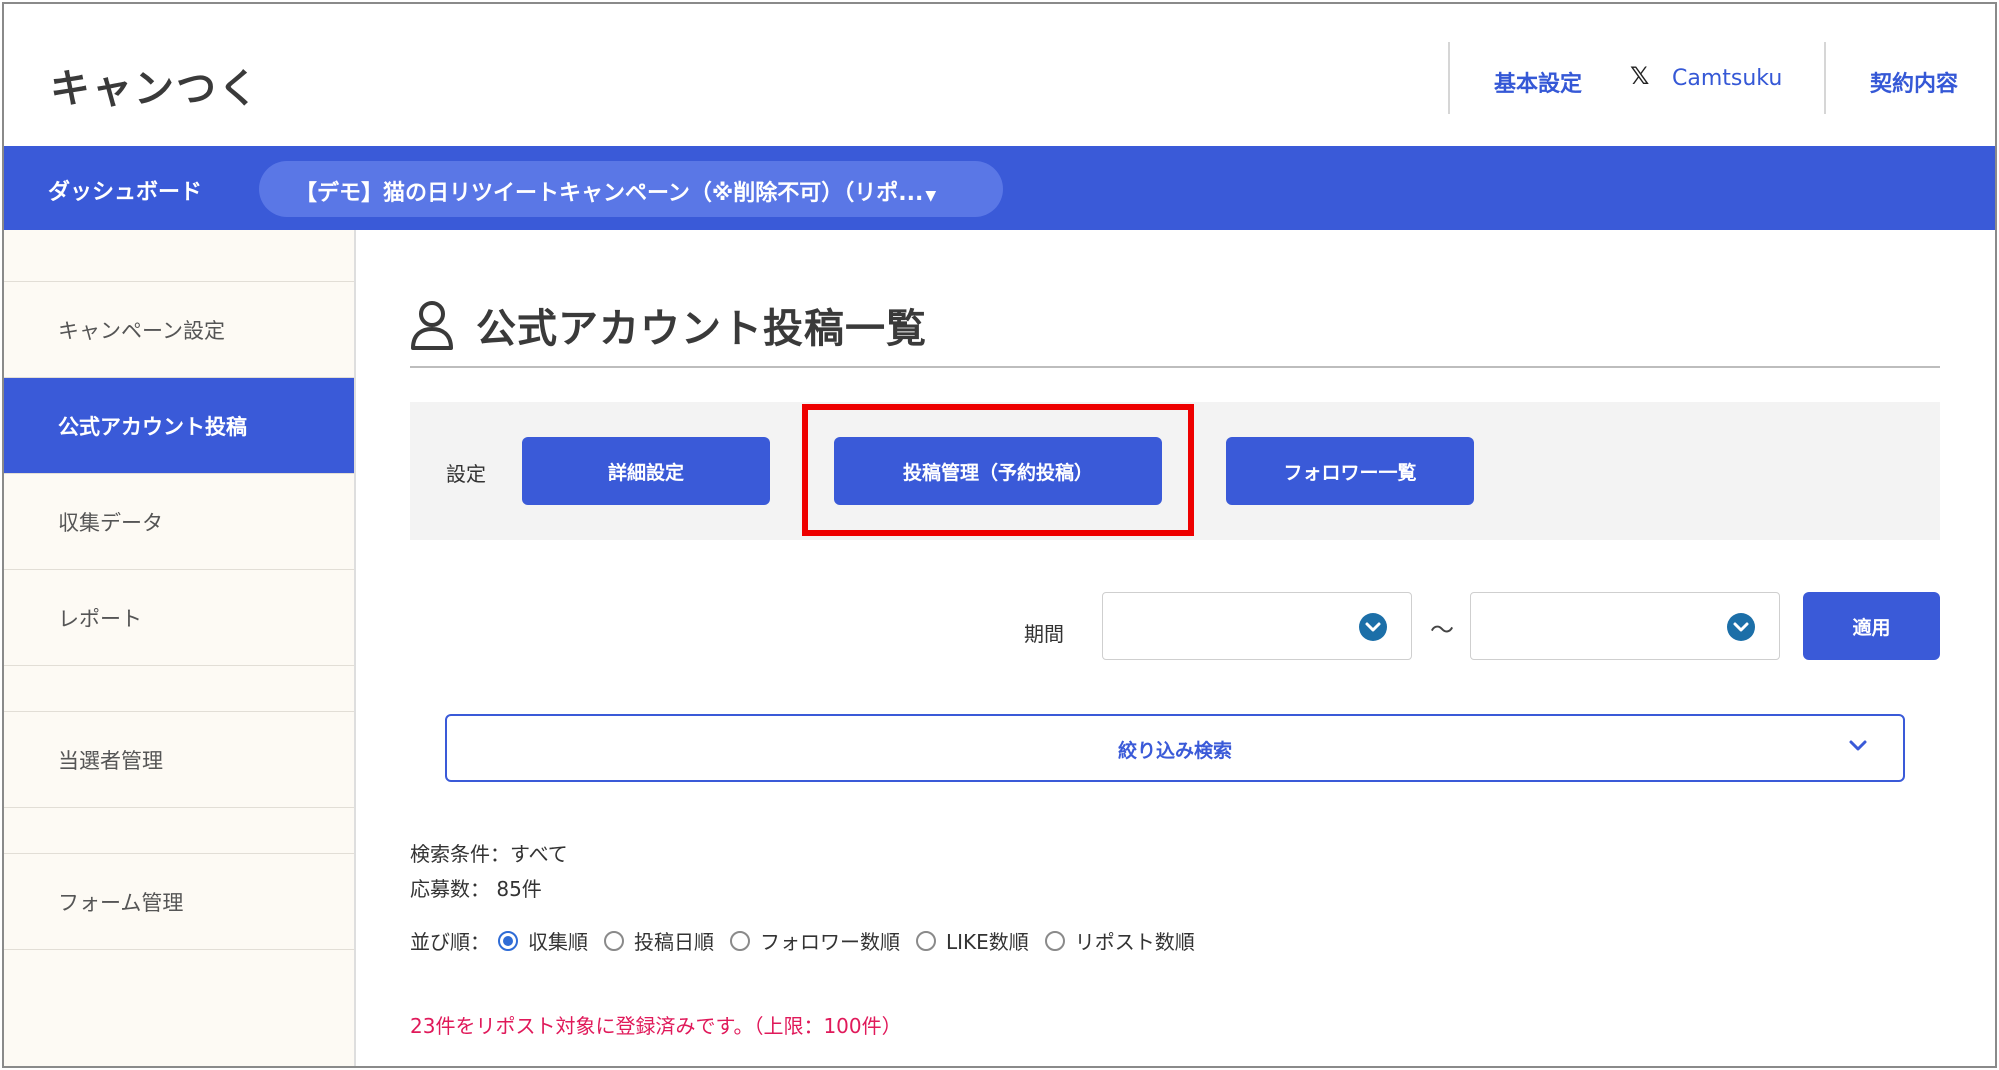 Image resolution: width=1999 pixels, height=1070 pixels. What do you see at coordinates (674, 942) in the screenshot?
I see `sort-option-label: 投稿日順` at bounding box center [674, 942].